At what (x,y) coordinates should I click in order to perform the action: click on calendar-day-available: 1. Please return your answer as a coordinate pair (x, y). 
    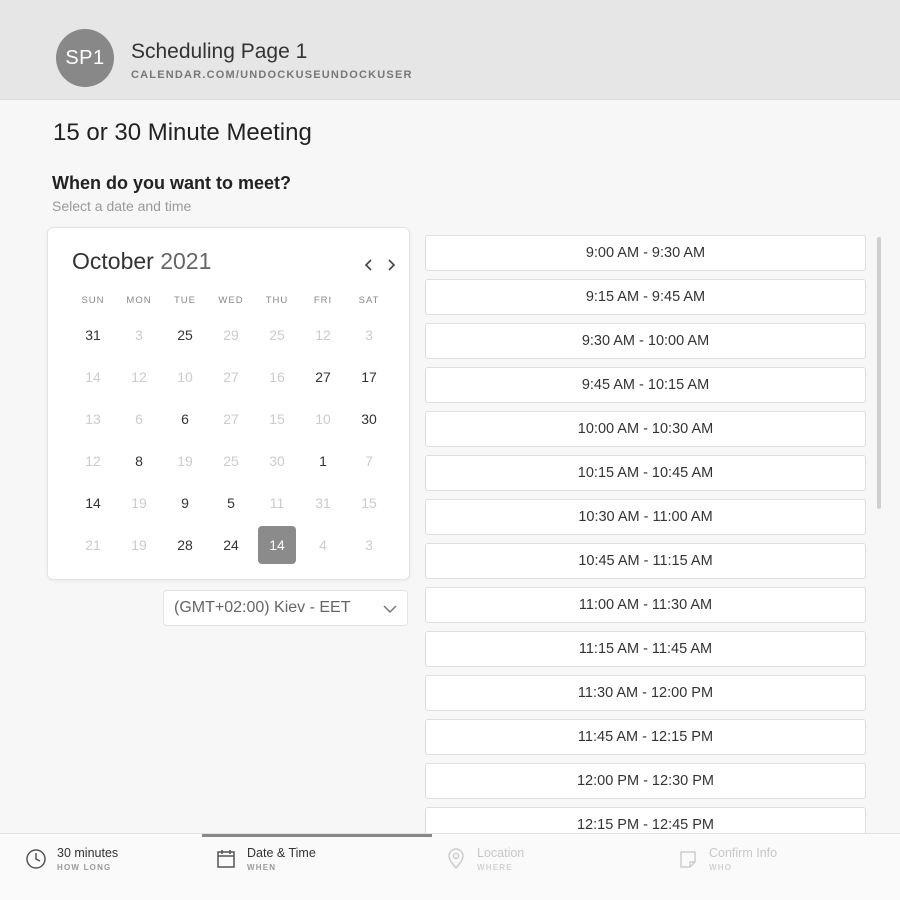
    Looking at the image, I should click on (323, 461).